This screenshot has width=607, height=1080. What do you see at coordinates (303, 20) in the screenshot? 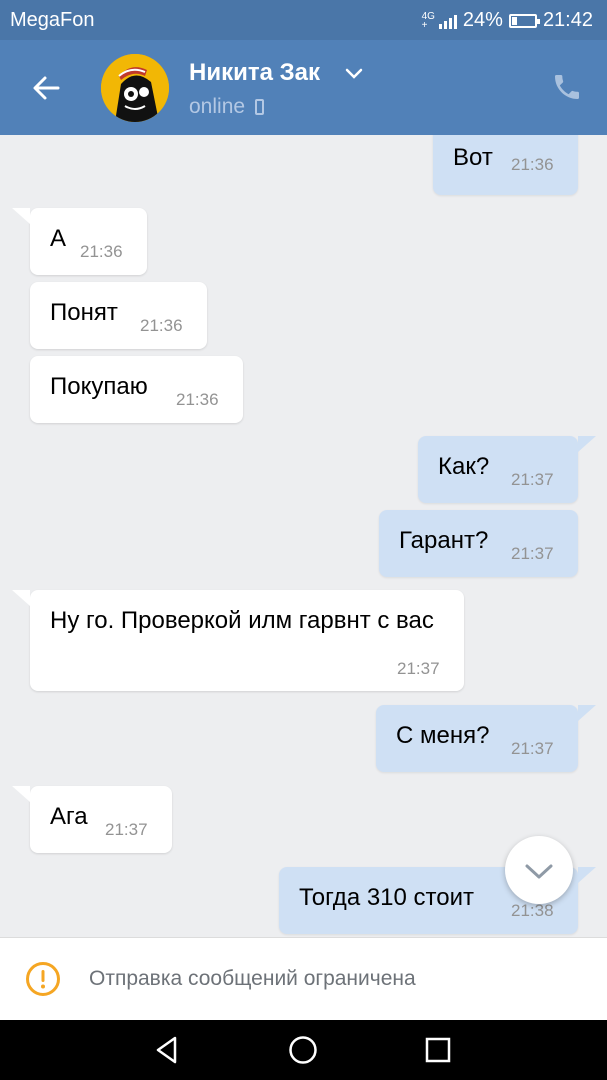
I see `status-bar: MegaFon 4G + 24% 21:42` at bounding box center [303, 20].